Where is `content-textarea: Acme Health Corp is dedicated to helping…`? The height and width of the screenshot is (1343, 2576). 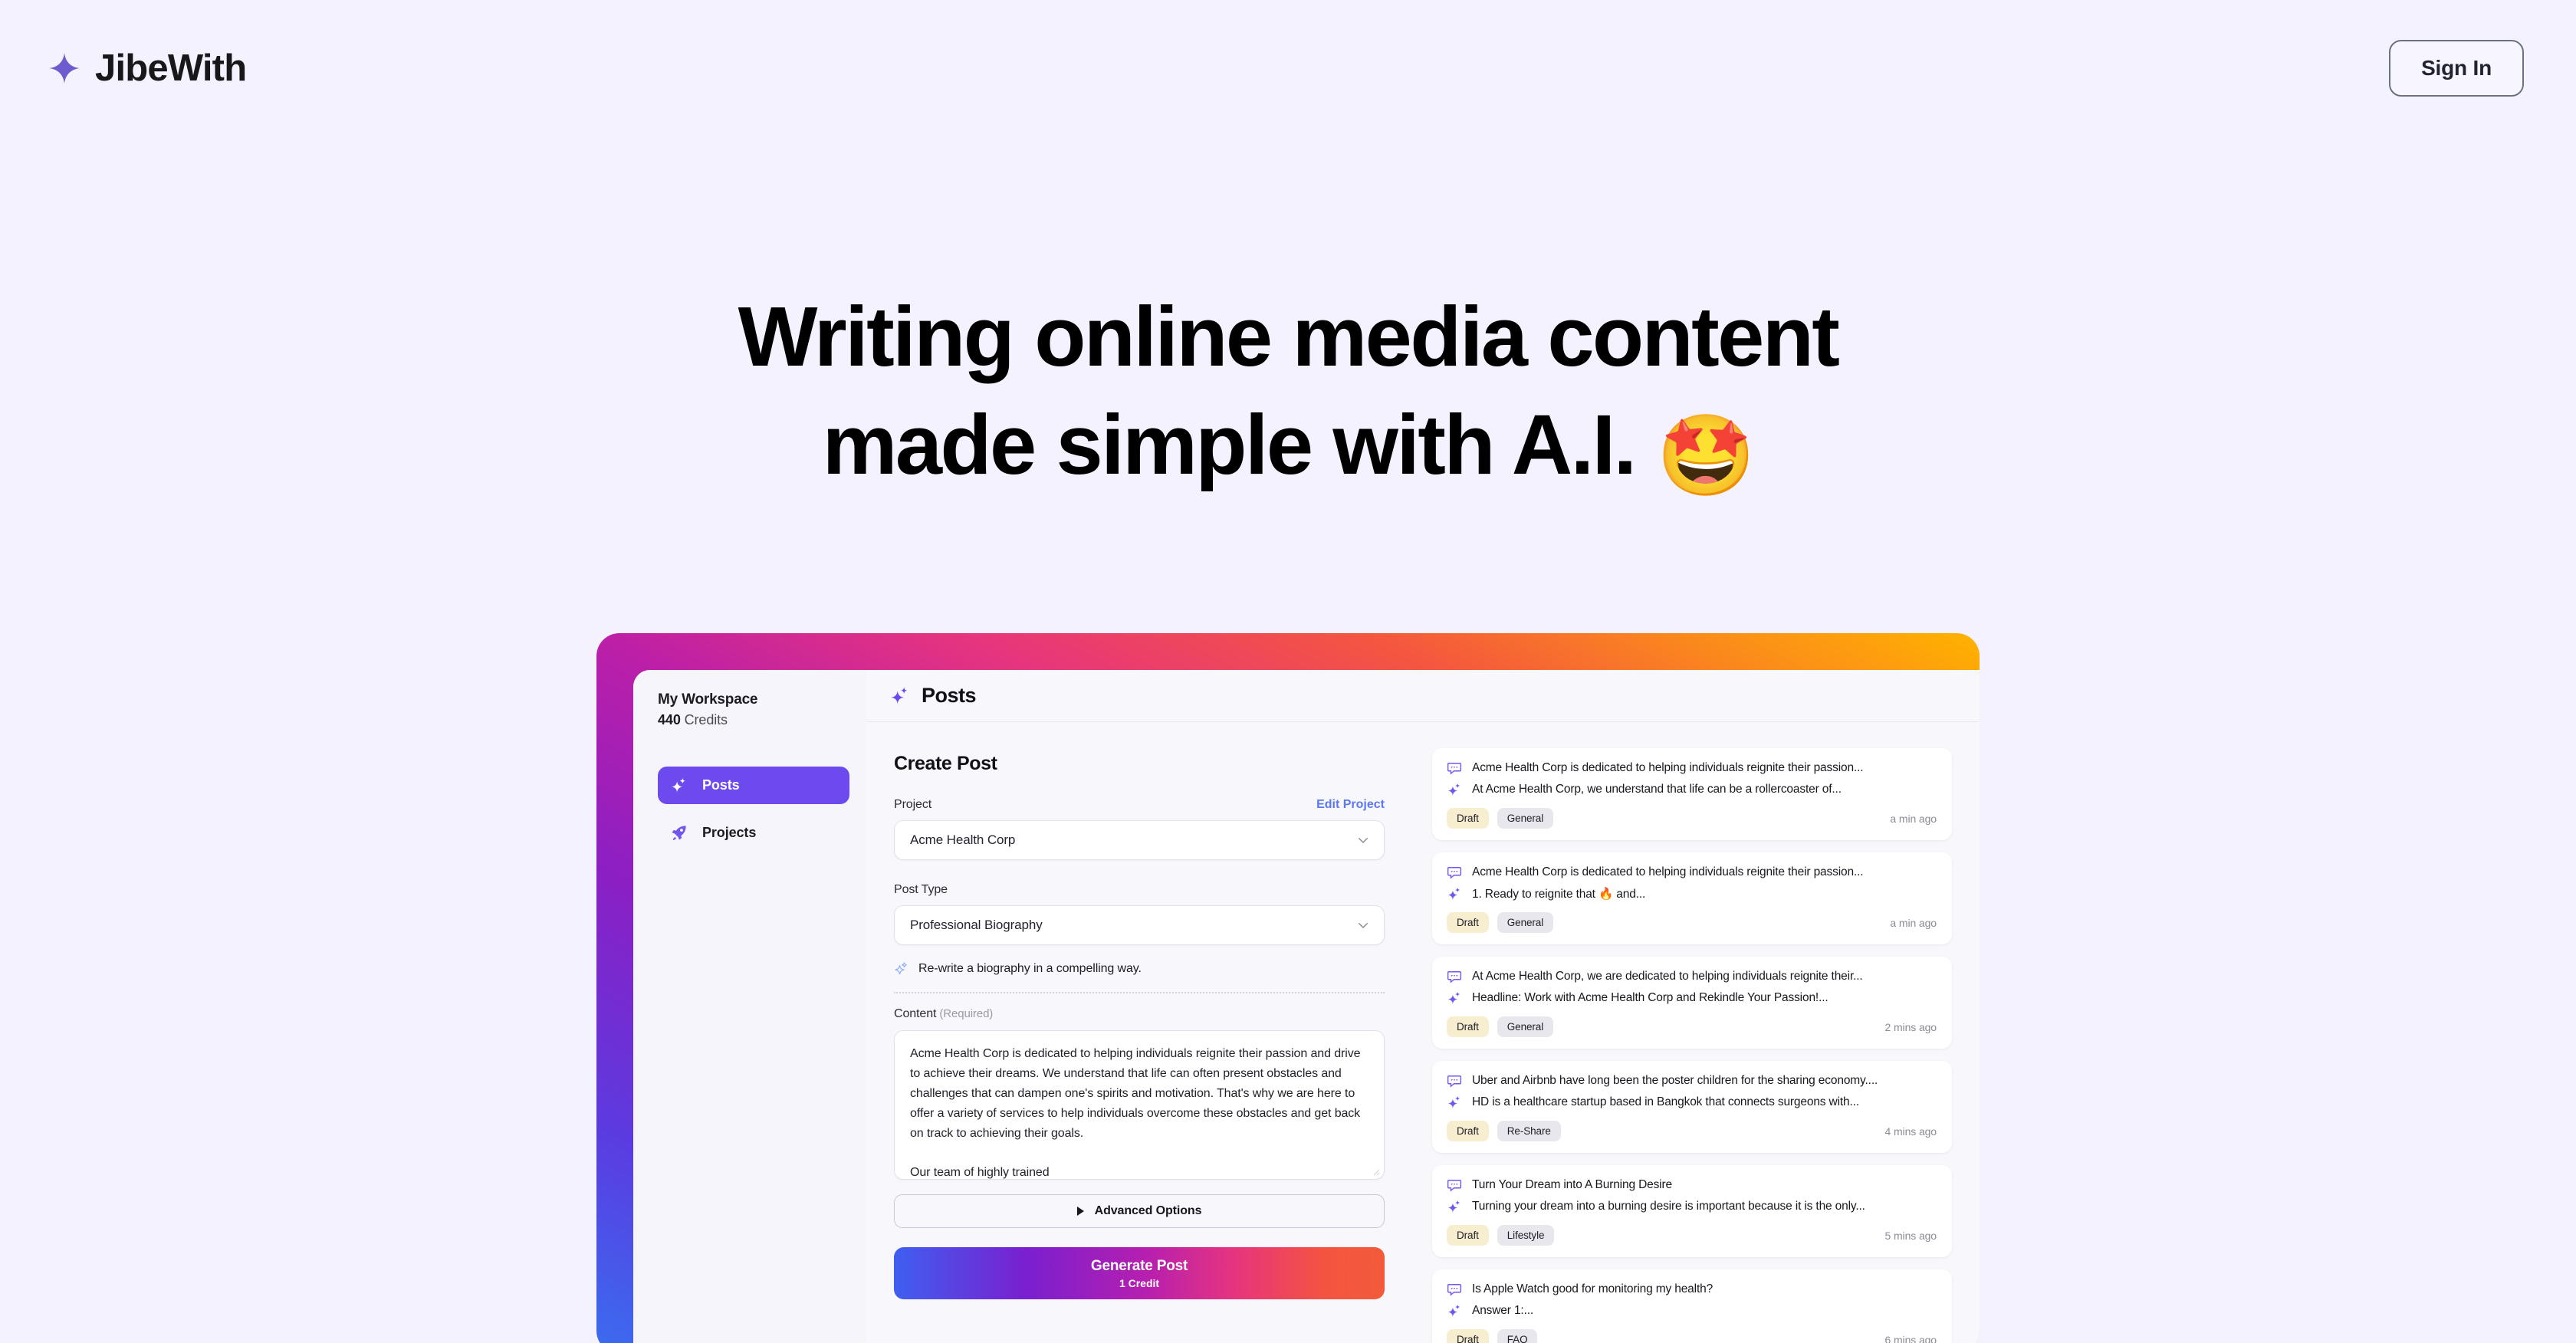 content-textarea: Acme Health Corp is dedicated to helping… is located at coordinates (1139, 1105).